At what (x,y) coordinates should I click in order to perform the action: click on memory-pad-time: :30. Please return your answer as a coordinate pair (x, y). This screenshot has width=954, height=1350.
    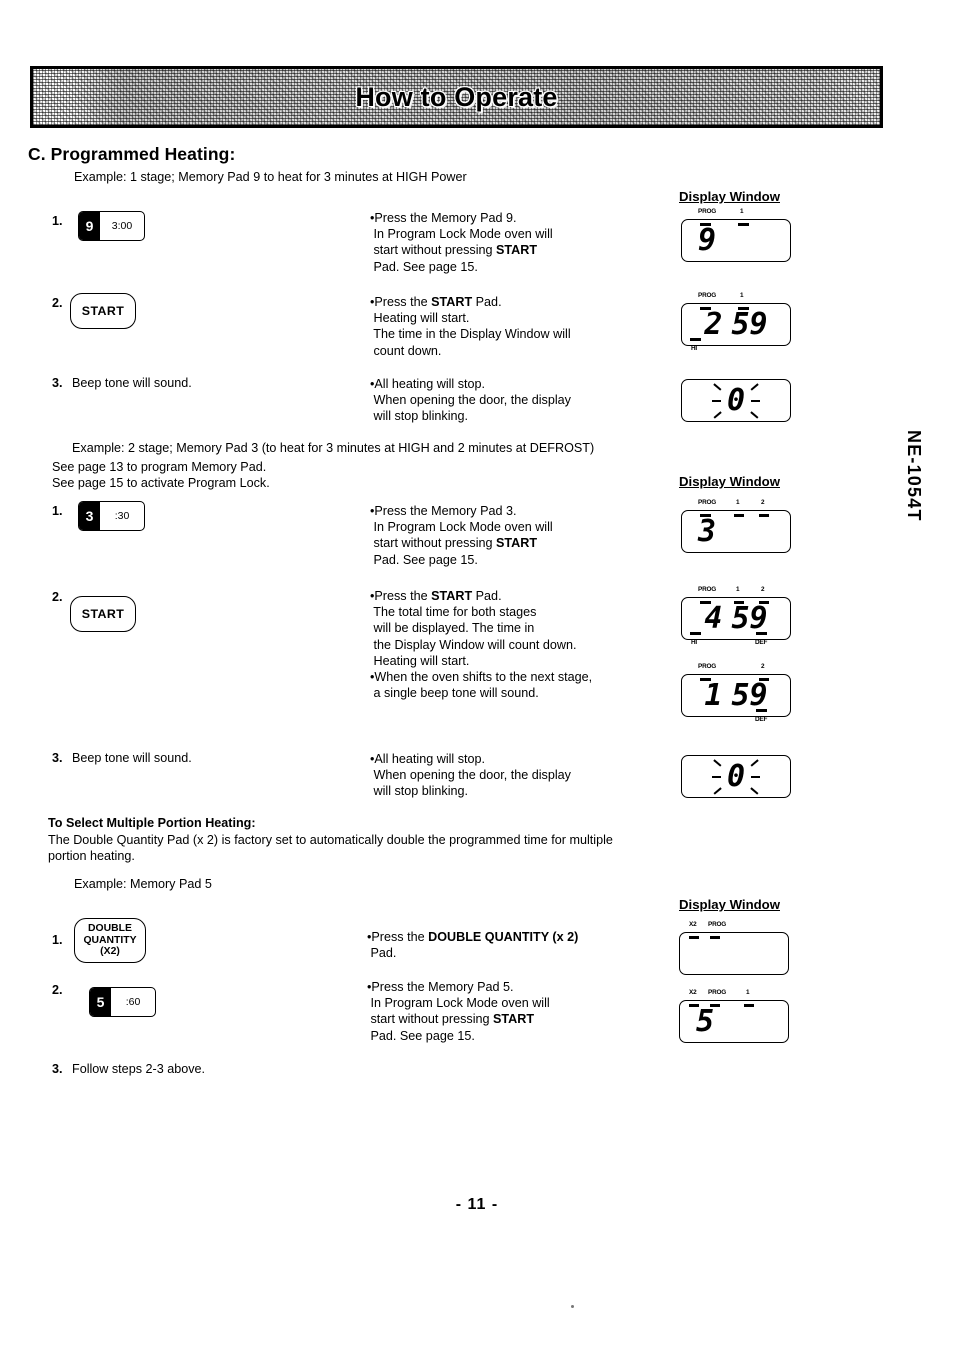
    Looking at the image, I should click on (122, 516).